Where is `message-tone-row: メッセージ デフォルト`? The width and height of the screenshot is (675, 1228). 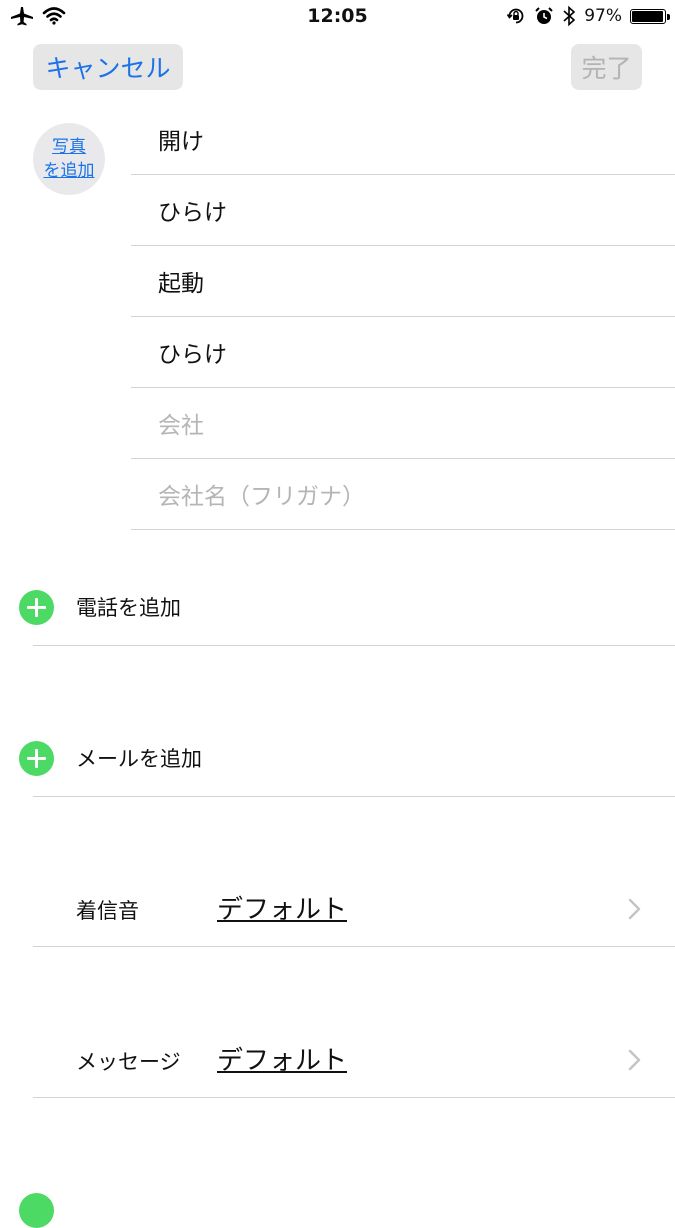
message-tone-row: メッセージ デフォルト is located at coordinates (337, 1060).